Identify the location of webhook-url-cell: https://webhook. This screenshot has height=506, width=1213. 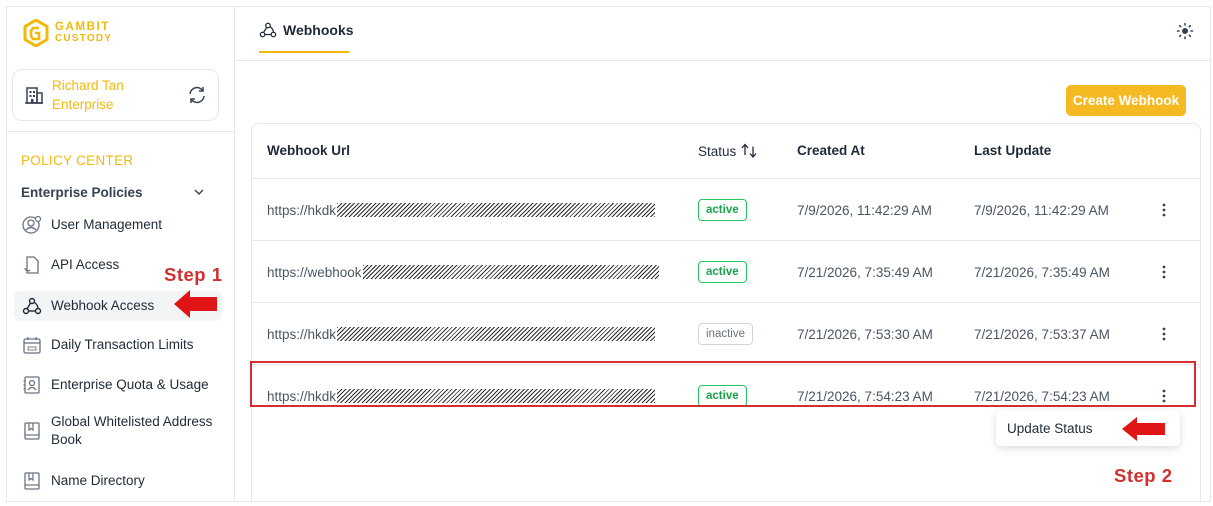
(463, 272).